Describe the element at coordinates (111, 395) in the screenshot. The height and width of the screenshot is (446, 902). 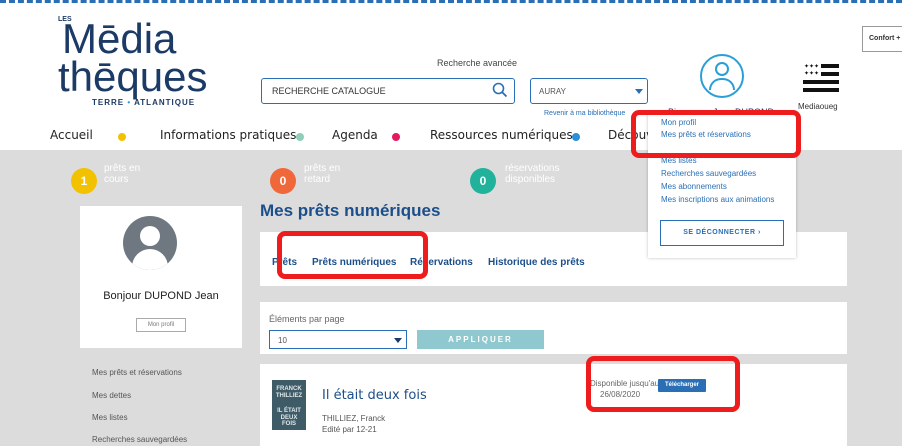
I see `sidebar-item-debts: Mes dettes` at that location.